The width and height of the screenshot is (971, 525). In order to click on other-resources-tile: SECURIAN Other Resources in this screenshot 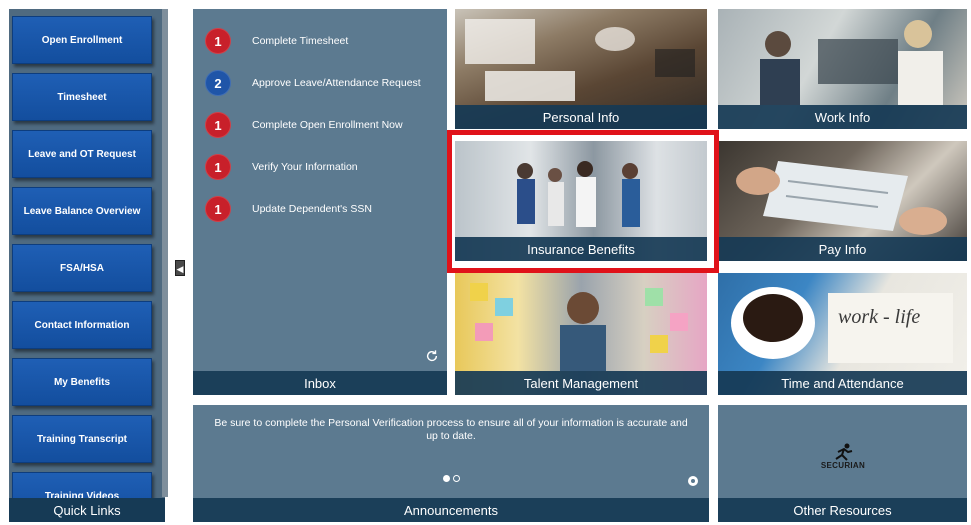, I will do `click(842, 463)`.